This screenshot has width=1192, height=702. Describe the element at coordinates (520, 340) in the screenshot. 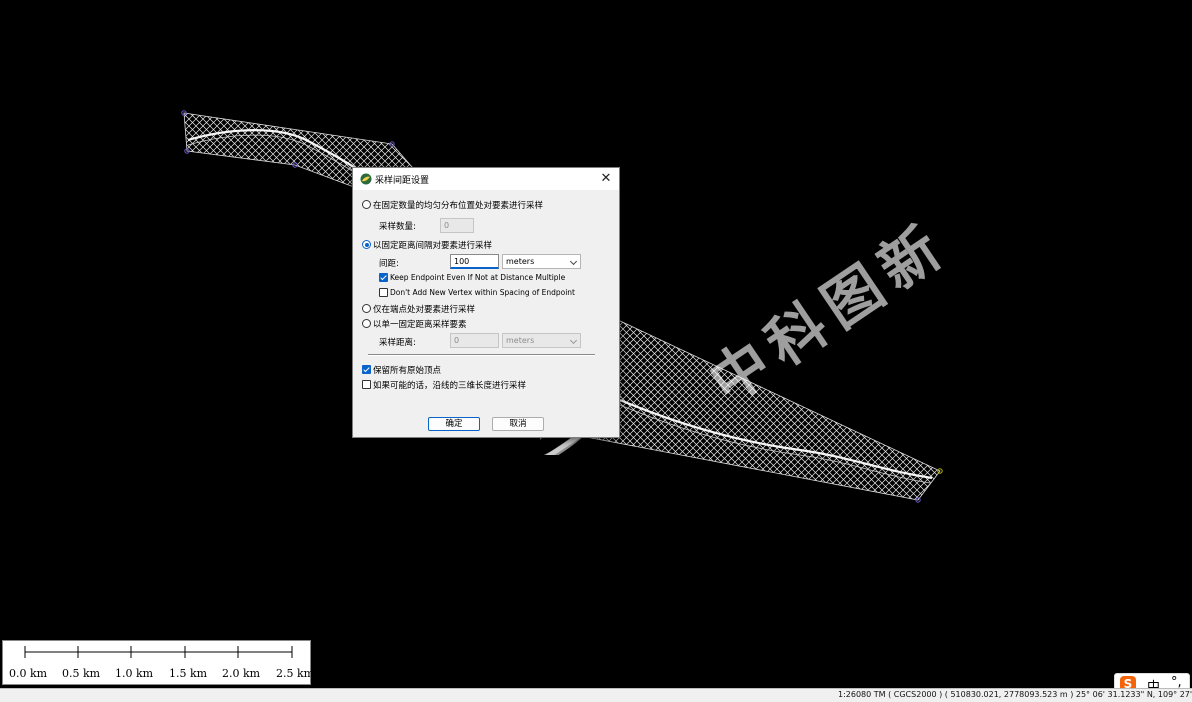

I see `sample-distance-unit-value: meters` at that location.